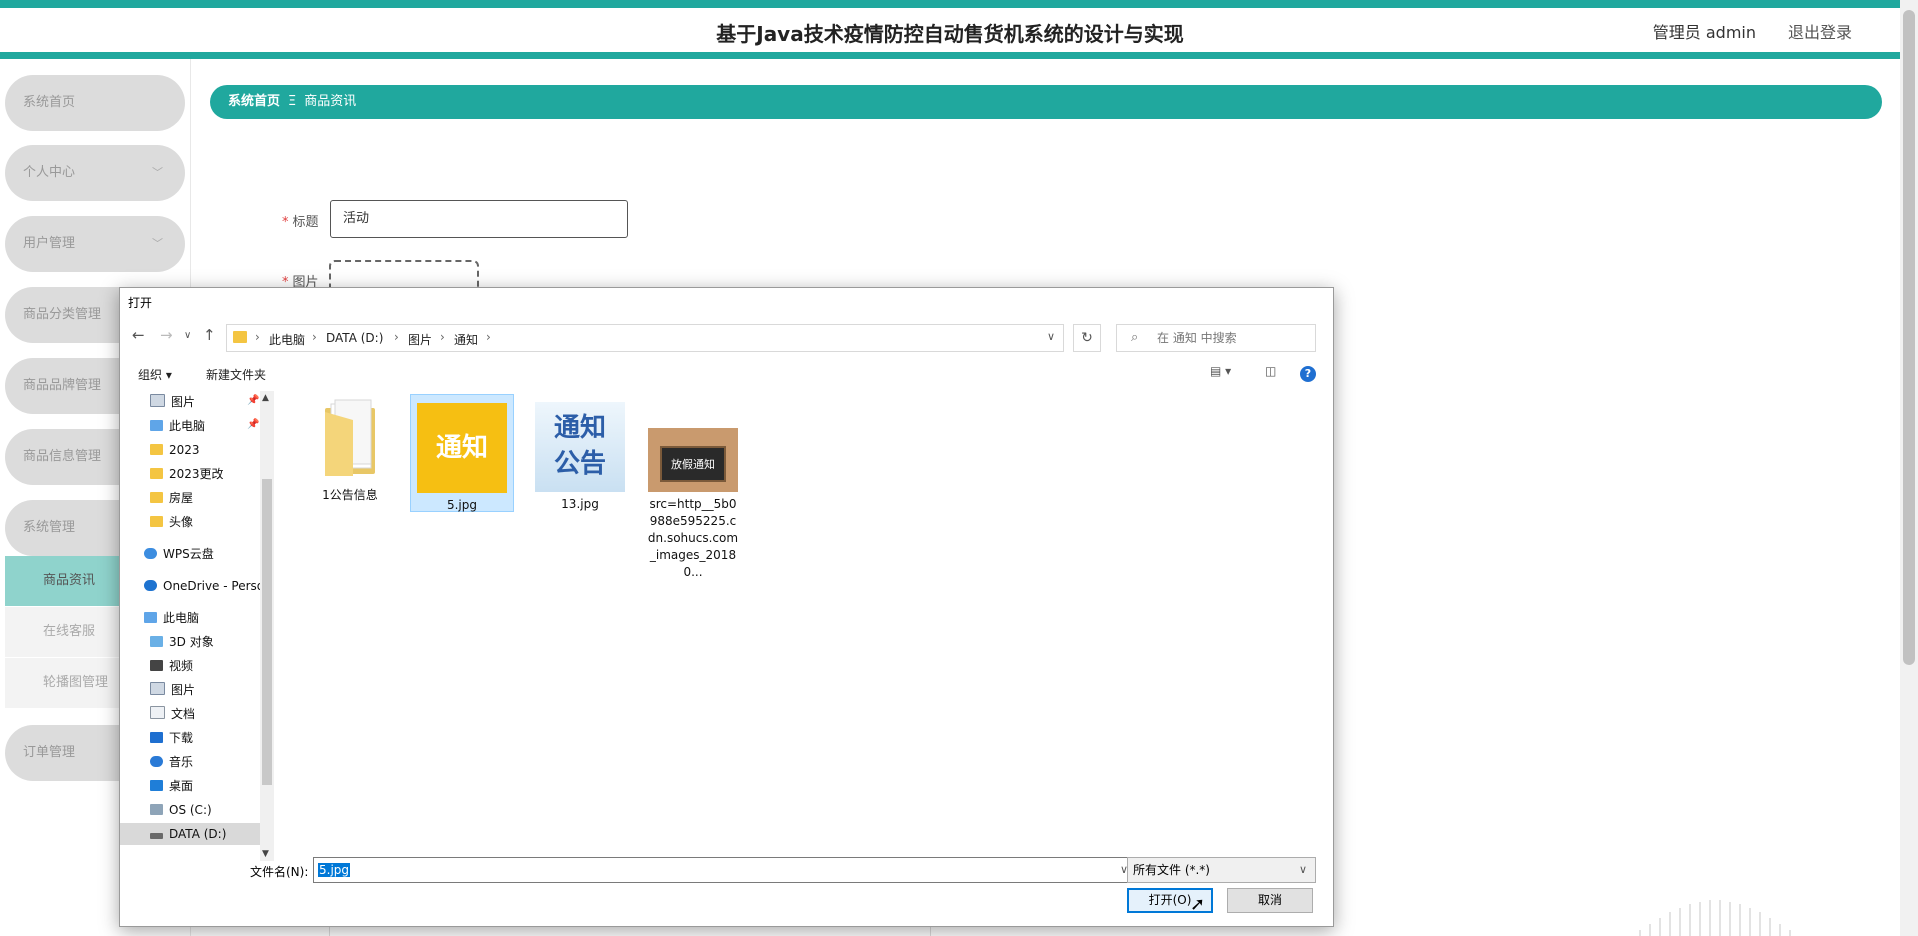 This screenshot has height=936, width=1918. I want to click on page-scrollbar-thumb, so click(1909, 337).